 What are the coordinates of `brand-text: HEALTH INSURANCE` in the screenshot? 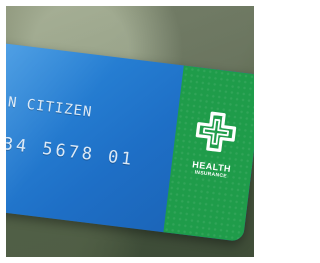 It's located at (211, 169).